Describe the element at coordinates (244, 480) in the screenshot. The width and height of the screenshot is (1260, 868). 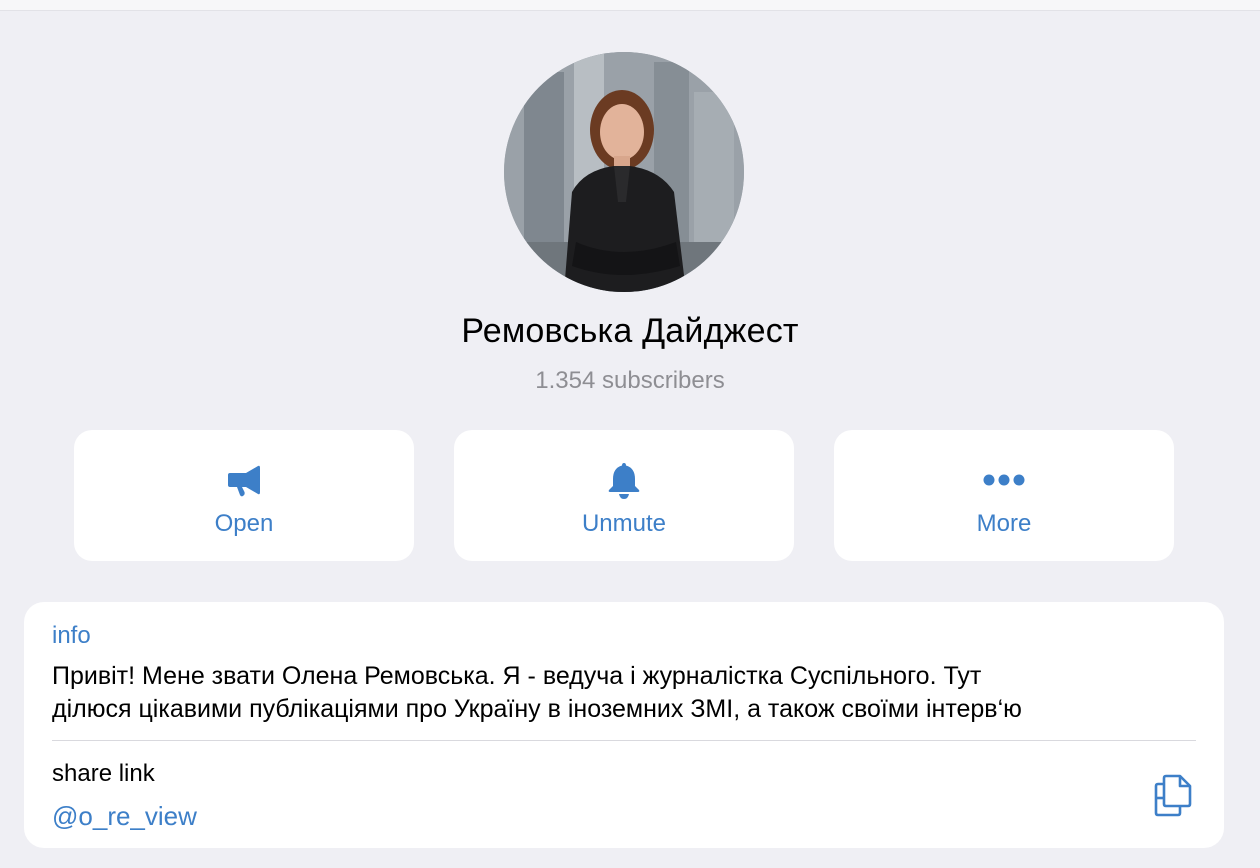
I see `megaphone-icon` at that location.